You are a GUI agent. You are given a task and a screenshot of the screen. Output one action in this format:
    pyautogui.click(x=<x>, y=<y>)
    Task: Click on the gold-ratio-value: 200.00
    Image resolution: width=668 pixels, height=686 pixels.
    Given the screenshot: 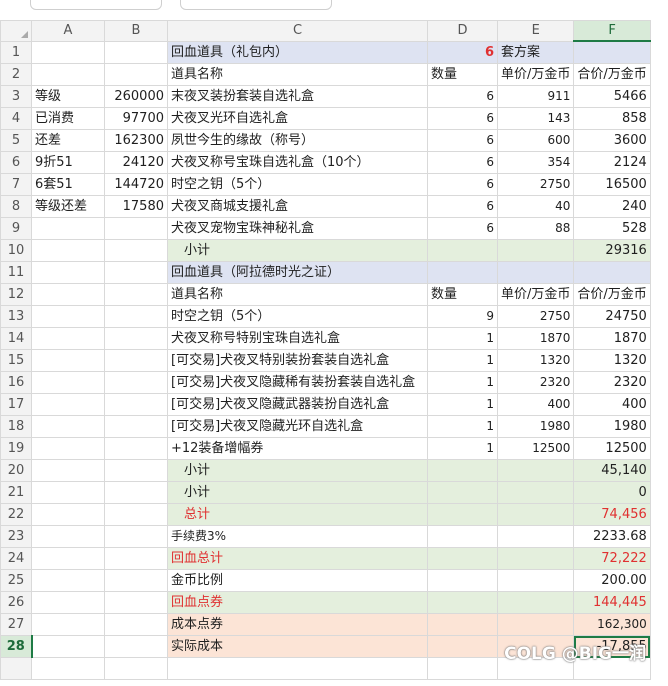 What is the action you would take?
    pyautogui.click(x=612, y=580)
    